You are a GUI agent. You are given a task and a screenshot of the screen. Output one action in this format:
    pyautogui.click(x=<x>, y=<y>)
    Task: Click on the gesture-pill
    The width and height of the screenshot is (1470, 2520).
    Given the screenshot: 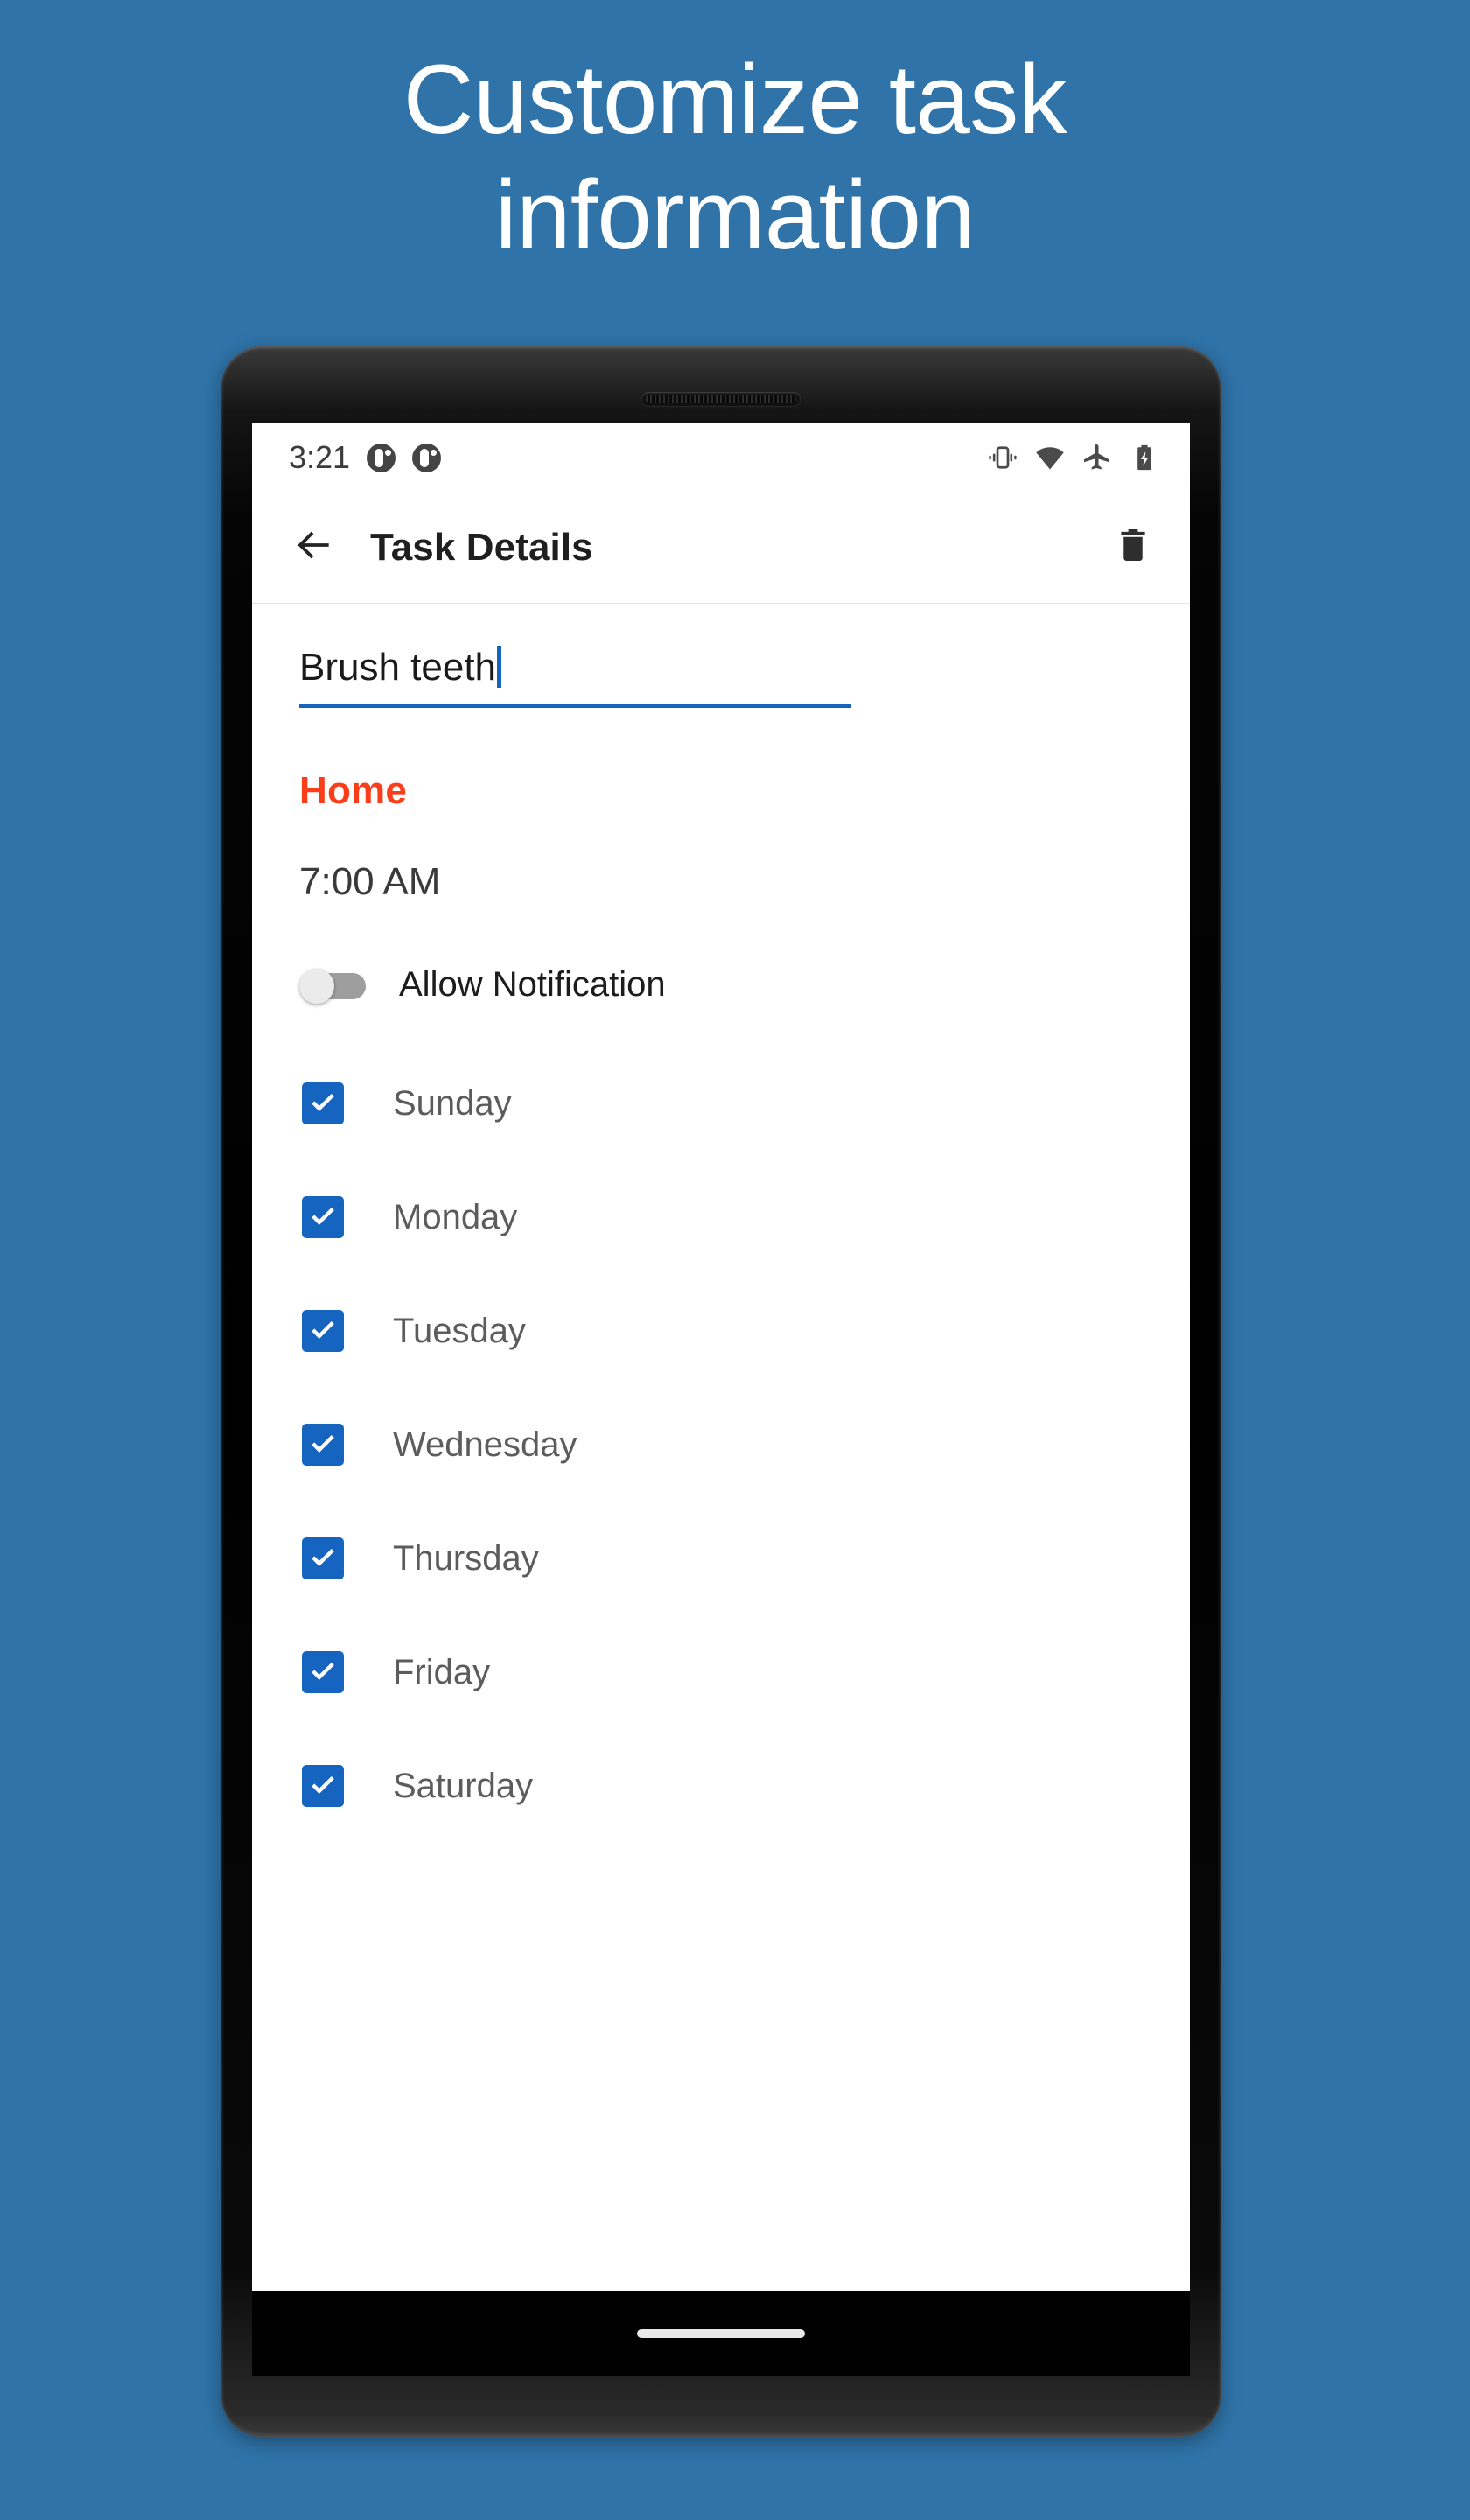 What is the action you would take?
    pyautogui.click(x=721, y=2333)
    